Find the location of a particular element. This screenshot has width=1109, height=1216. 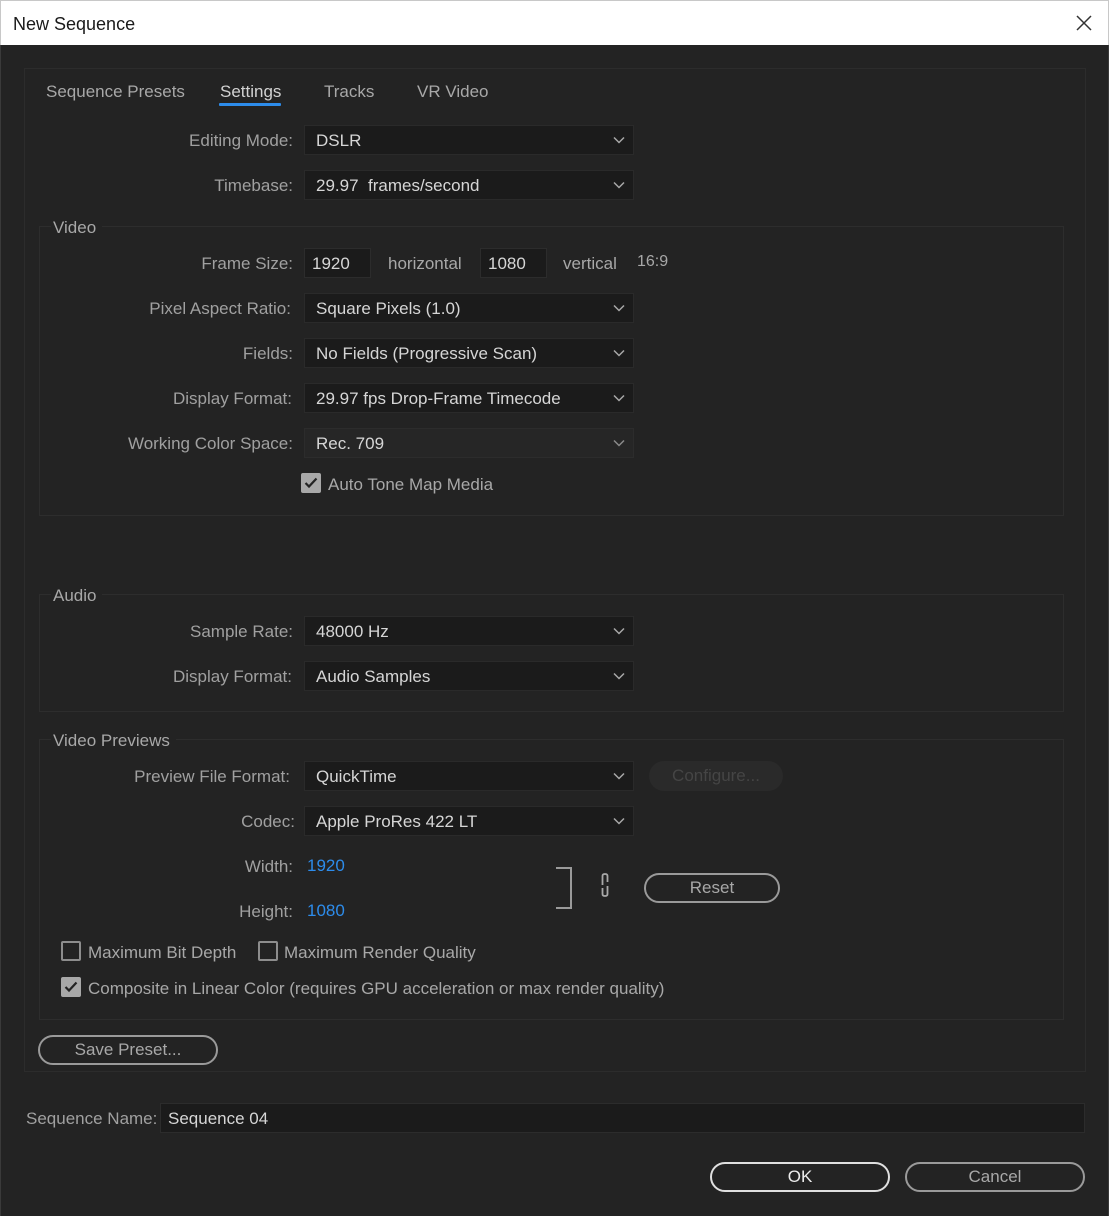

close-icon is located at coordinates (1084, 23).